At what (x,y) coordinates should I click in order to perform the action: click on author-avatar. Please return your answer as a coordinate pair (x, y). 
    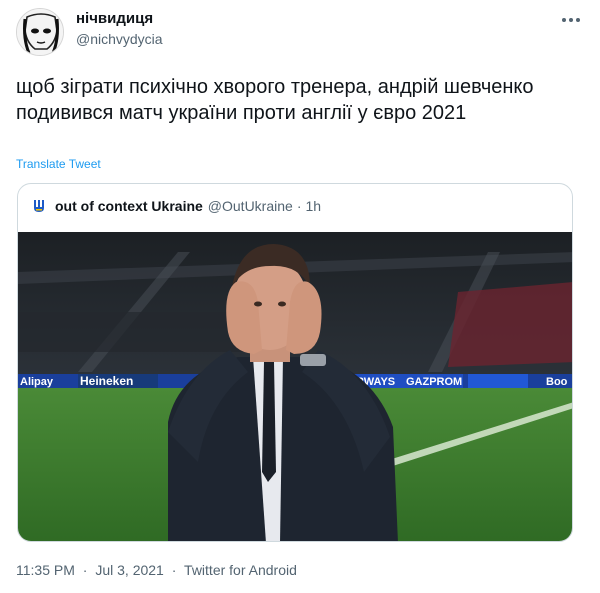
    Looking at the image, I should click on (40, 32).